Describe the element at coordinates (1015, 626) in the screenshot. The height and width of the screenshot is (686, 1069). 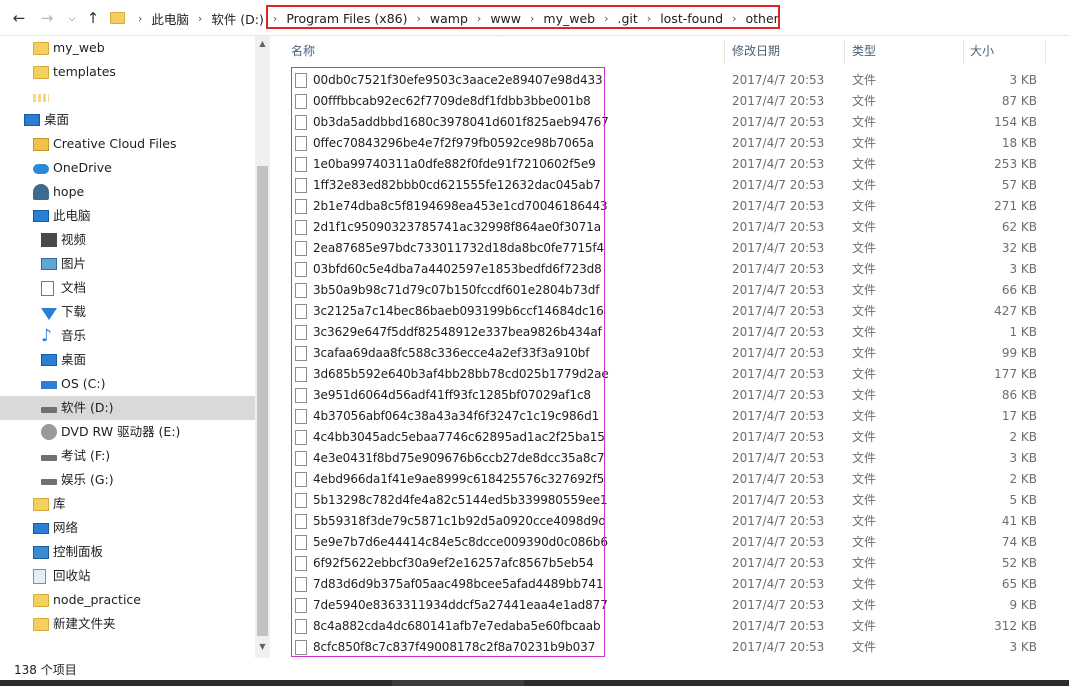
I see `file-size: 312 KB` at that location.